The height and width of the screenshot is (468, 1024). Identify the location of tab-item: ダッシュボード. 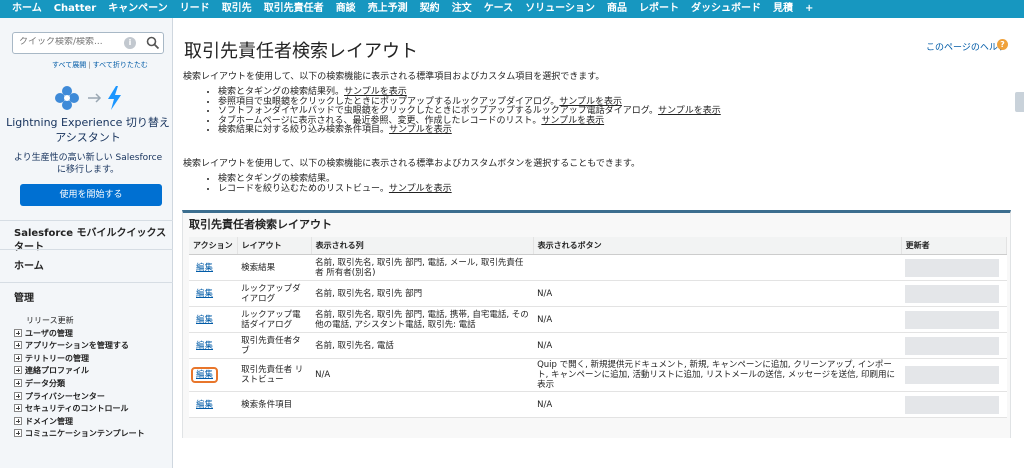
(726, 9).